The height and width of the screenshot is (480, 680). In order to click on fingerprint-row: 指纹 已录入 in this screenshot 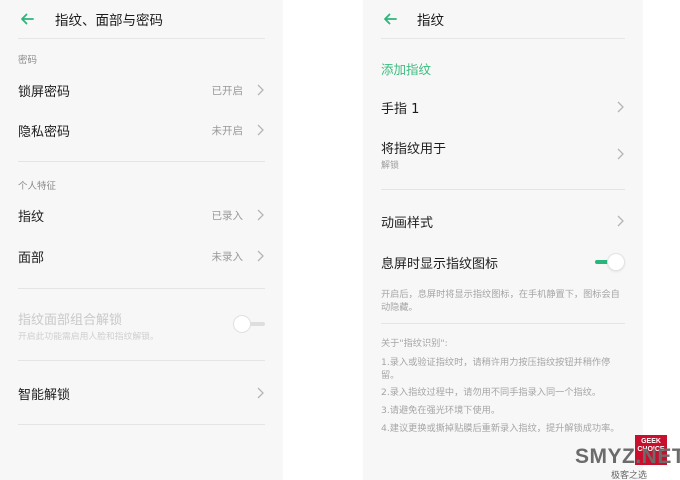, I will do `click(141, 215)`.